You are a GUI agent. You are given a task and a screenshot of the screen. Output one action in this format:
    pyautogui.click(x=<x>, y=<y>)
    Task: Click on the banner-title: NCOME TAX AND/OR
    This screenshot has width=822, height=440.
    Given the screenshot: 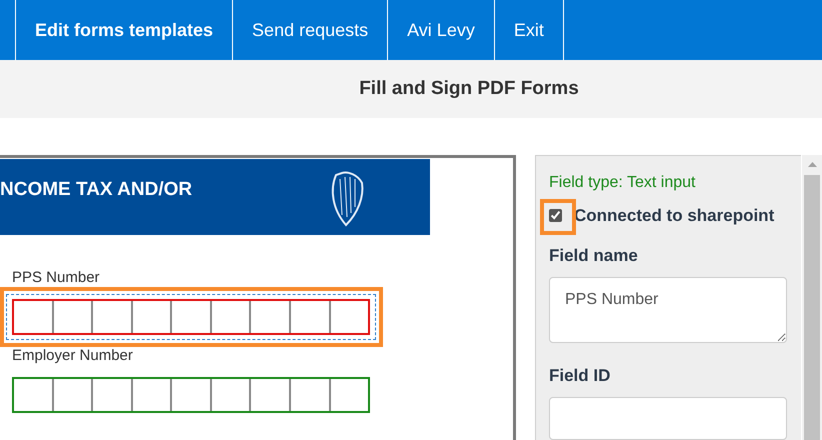 What is the action you would take?
    pyautogui.click(x=96, y=190)
    